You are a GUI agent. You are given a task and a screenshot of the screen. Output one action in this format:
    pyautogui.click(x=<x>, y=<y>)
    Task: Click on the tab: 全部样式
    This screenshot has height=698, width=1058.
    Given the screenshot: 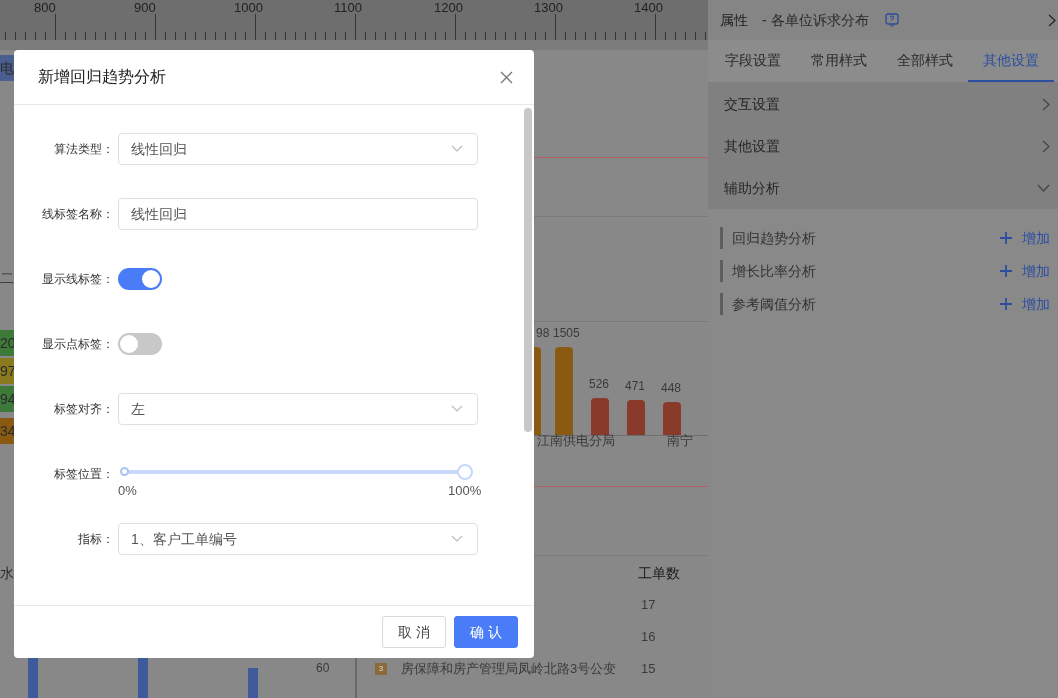 What is the action you would take?
    pyautogui.click(x=925, y=61)
    